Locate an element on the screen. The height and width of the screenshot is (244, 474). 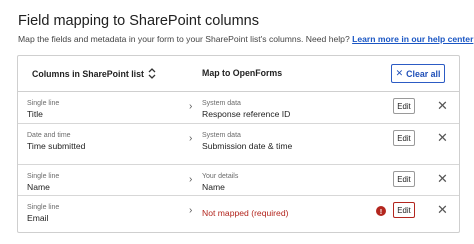
page-title: Field mapping to SharePoint columns is located at coordinates (138, 21).